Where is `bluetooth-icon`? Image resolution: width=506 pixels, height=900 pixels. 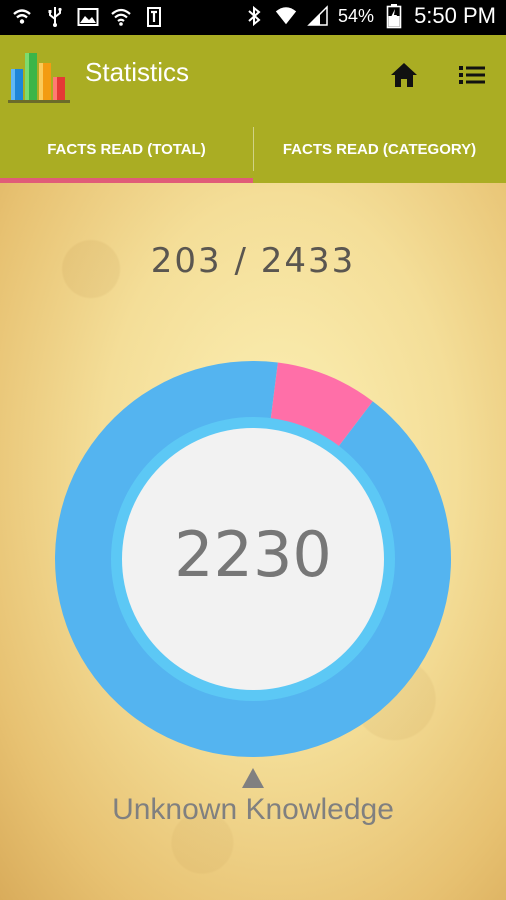 bluetooth-icon is located at coordinates (254, 16).